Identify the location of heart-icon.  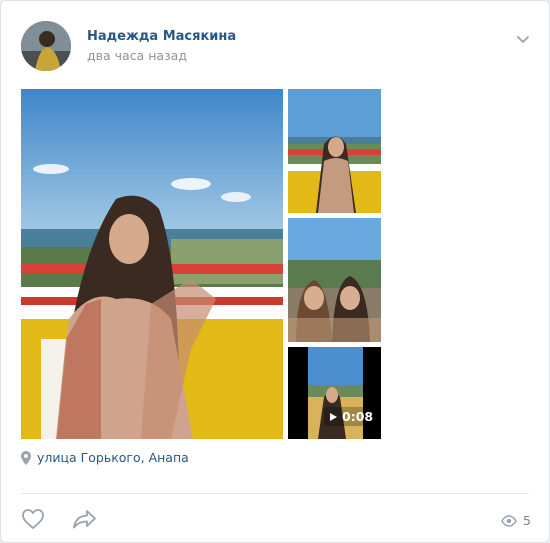
(33, 519).